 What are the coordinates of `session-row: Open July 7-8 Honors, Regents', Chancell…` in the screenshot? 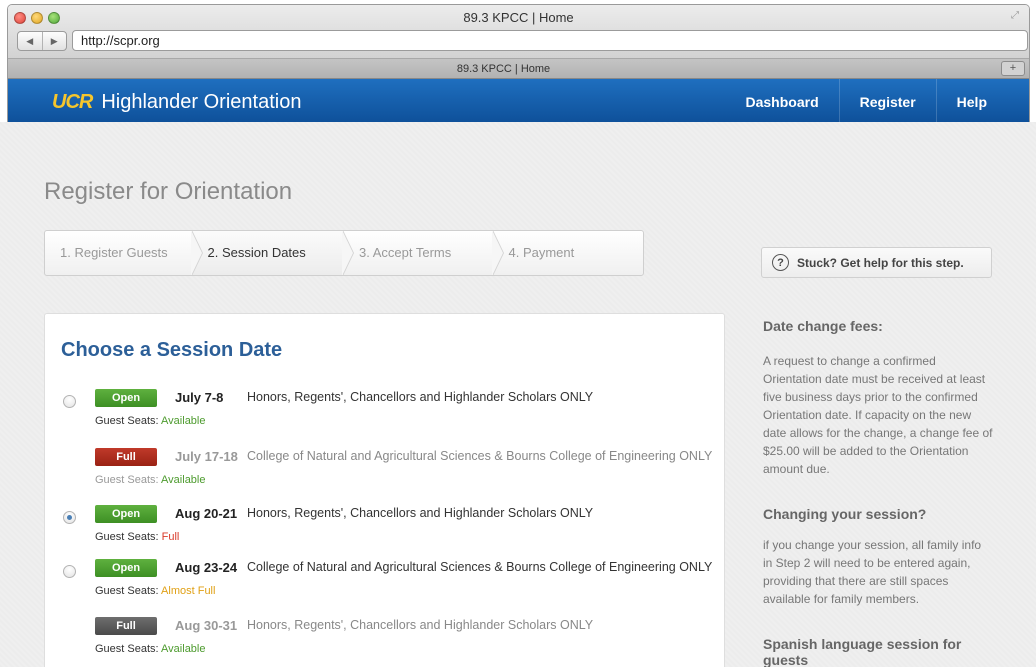 It's located at (385, 409).